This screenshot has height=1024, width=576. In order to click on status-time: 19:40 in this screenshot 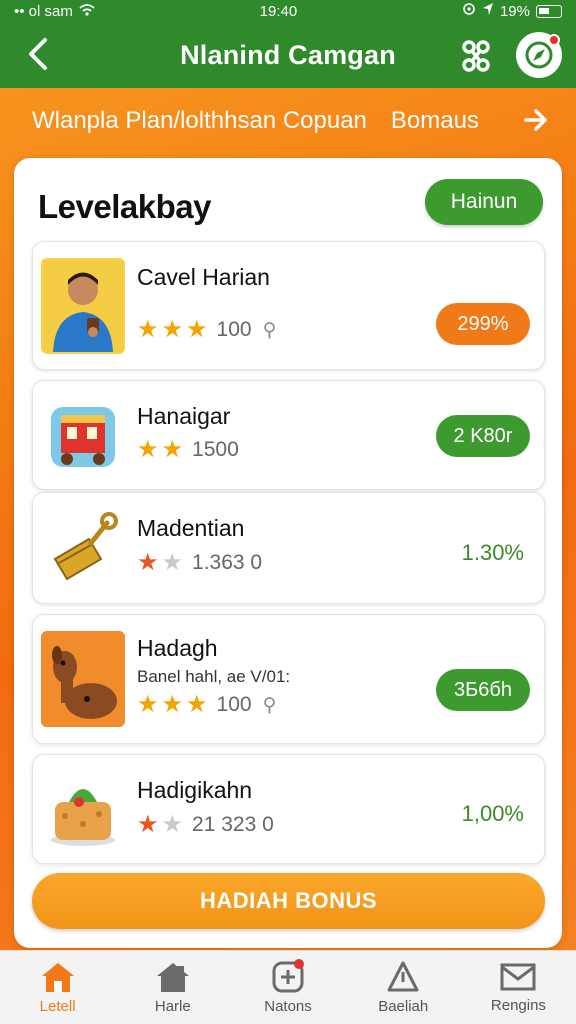, I will do `click(278, 11)`.